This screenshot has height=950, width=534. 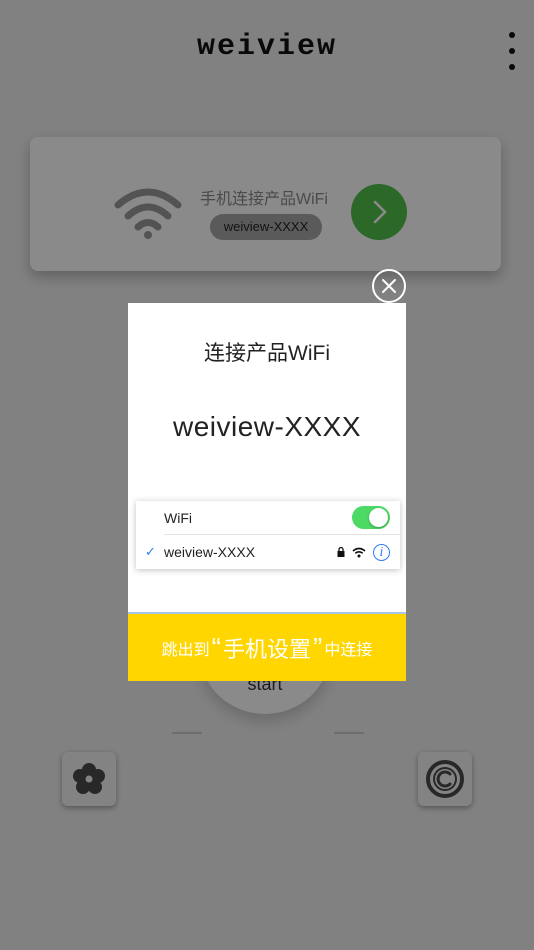 I want to click on network-name: weiview-XXXX, so click(x=210, y=552).